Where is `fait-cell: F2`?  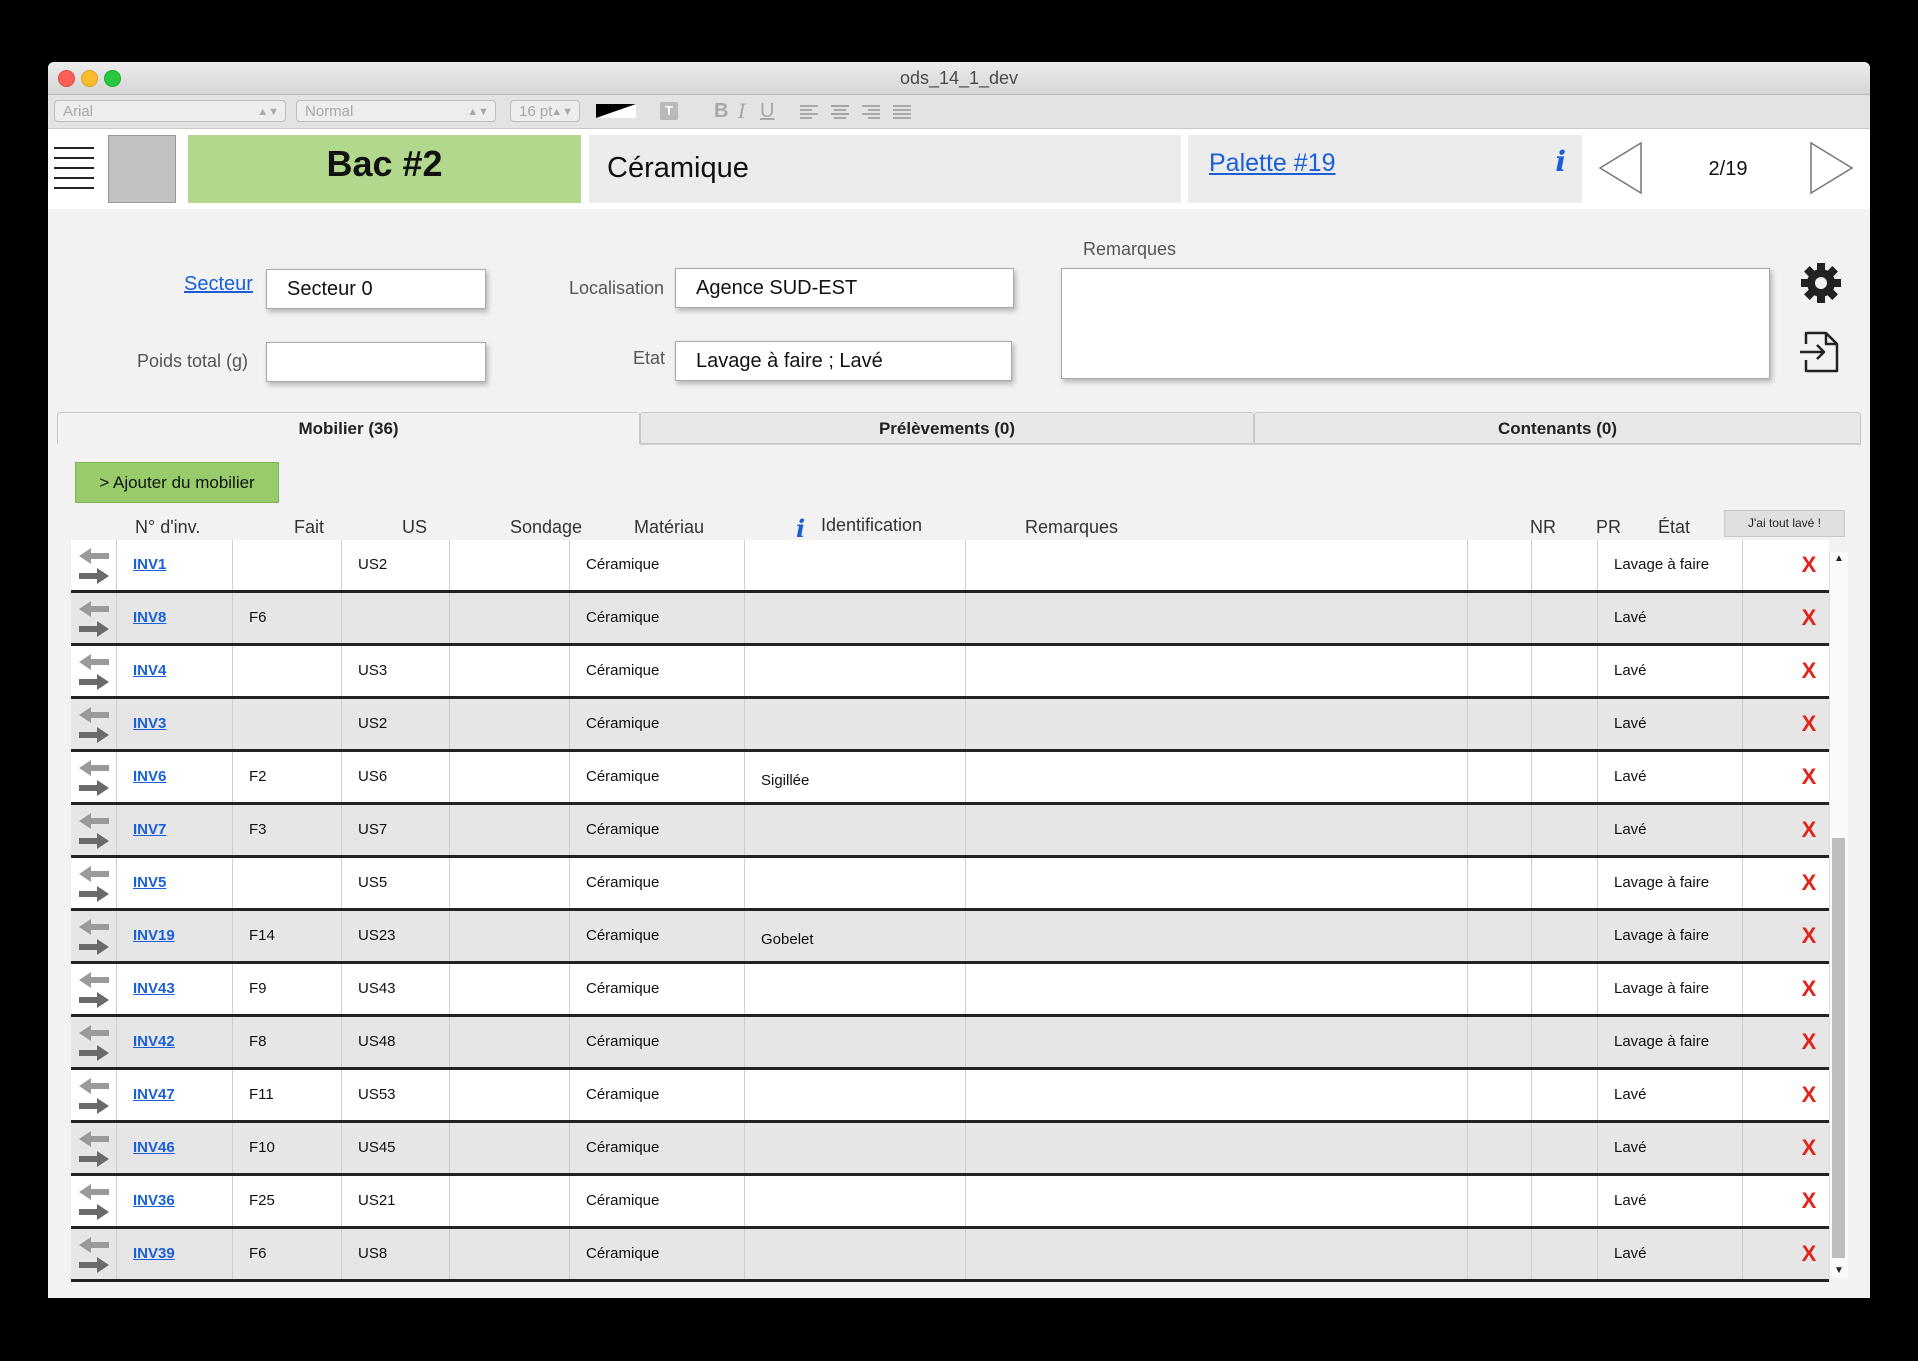
fait-cell: F2 is located at coordinates (287, 777).